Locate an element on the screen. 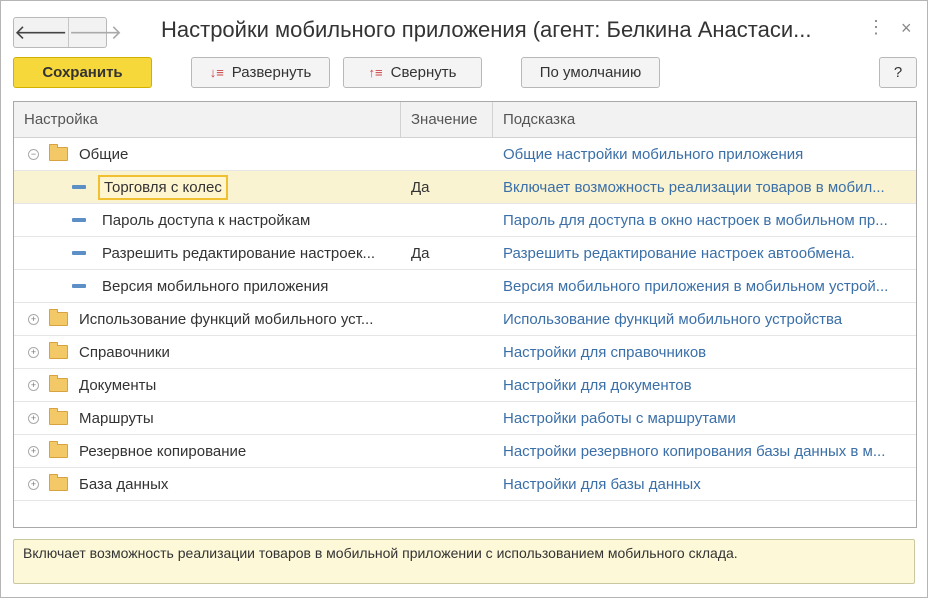 The width and height of the screenshot is (928, 598). default-button: По умолчанию is located at coordinates (590, 72).